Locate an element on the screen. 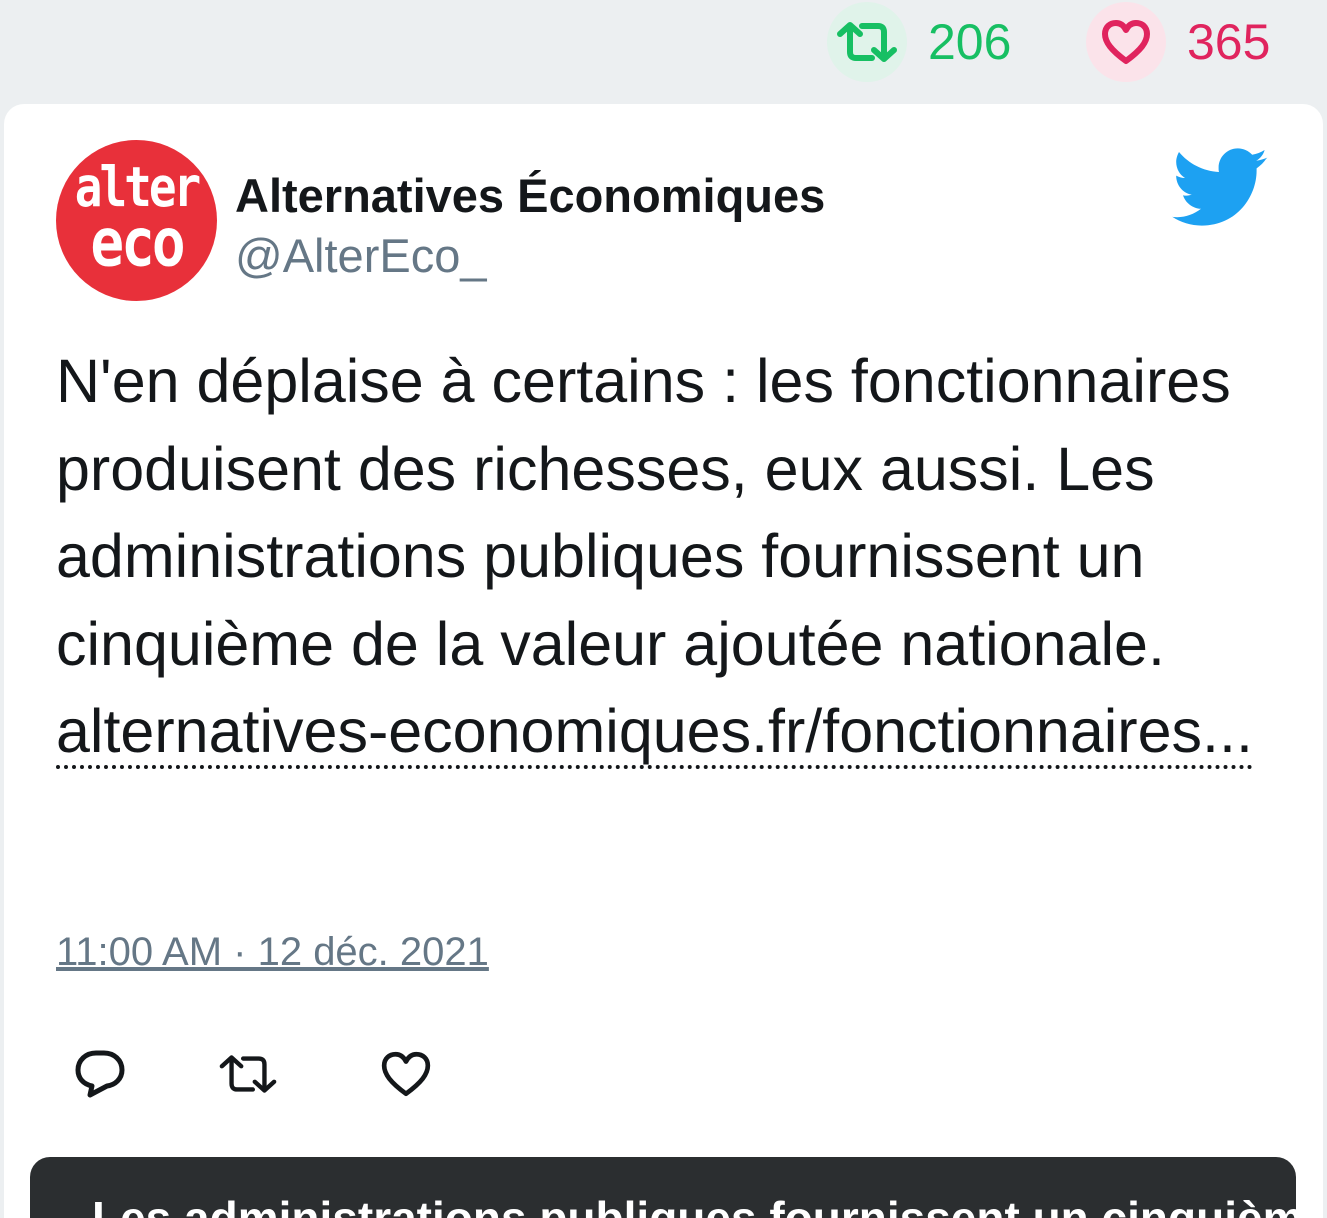 This screenshot has height=1218, width=1327. reply-button is located at coordinates (100, 1074).